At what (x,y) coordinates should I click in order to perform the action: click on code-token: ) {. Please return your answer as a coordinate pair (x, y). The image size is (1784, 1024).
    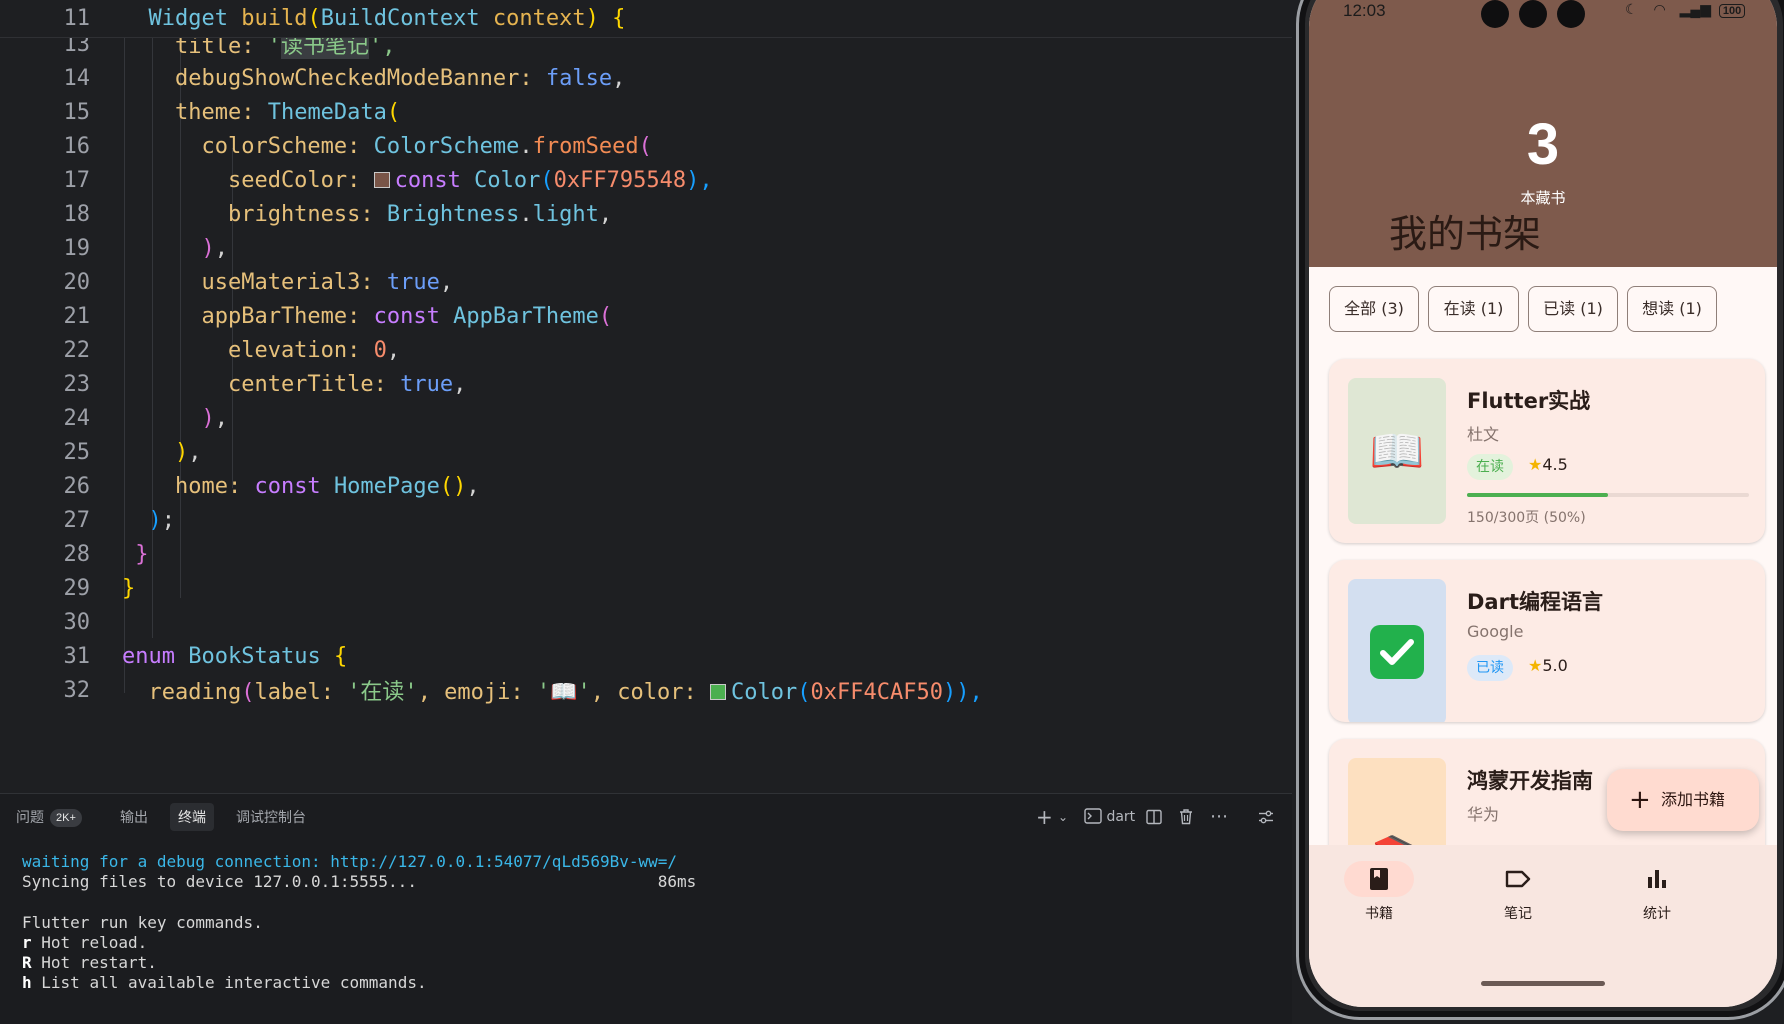
    Looking at the image, I should click on (605, 18).